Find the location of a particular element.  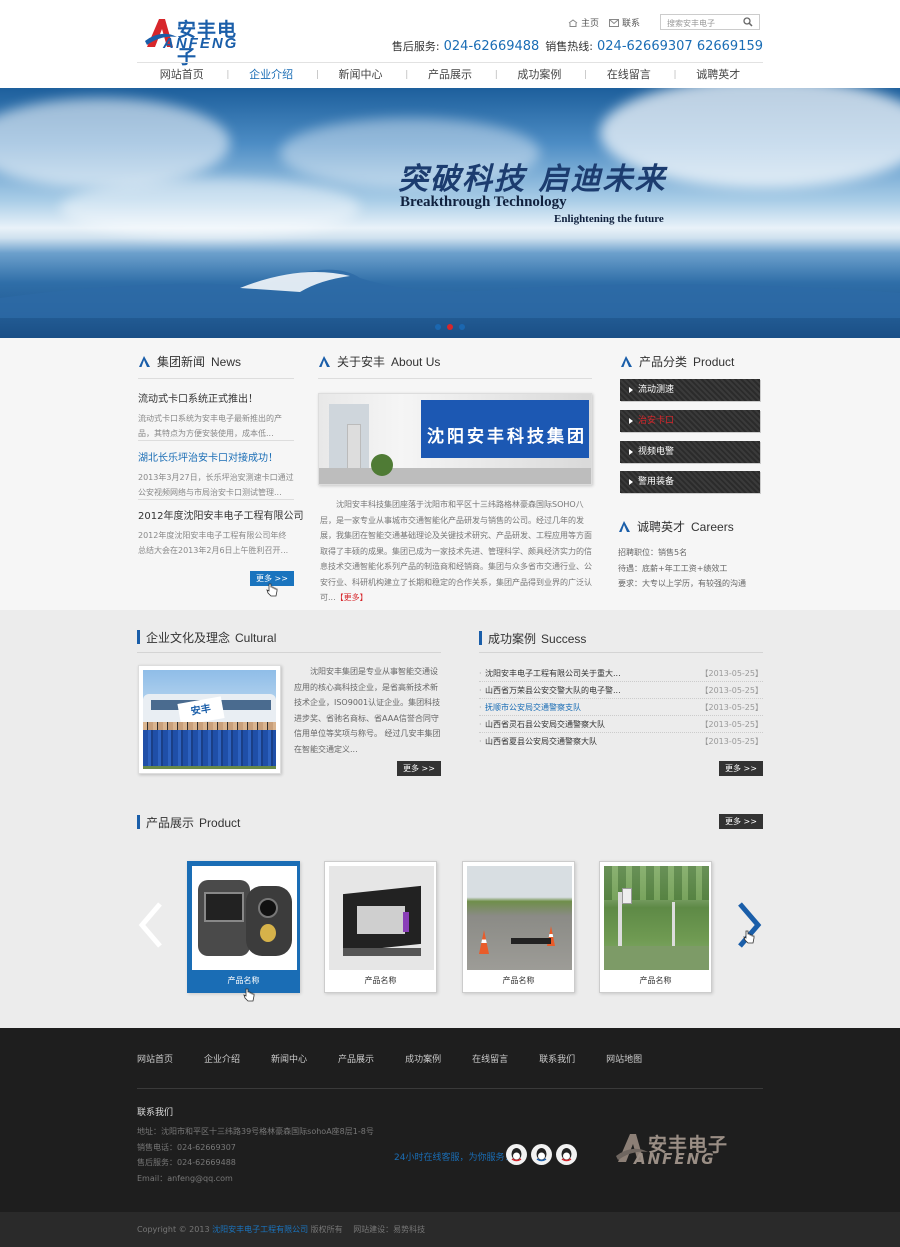

search-box: 搜索安丰电子 is located at coordinates (710, 22).